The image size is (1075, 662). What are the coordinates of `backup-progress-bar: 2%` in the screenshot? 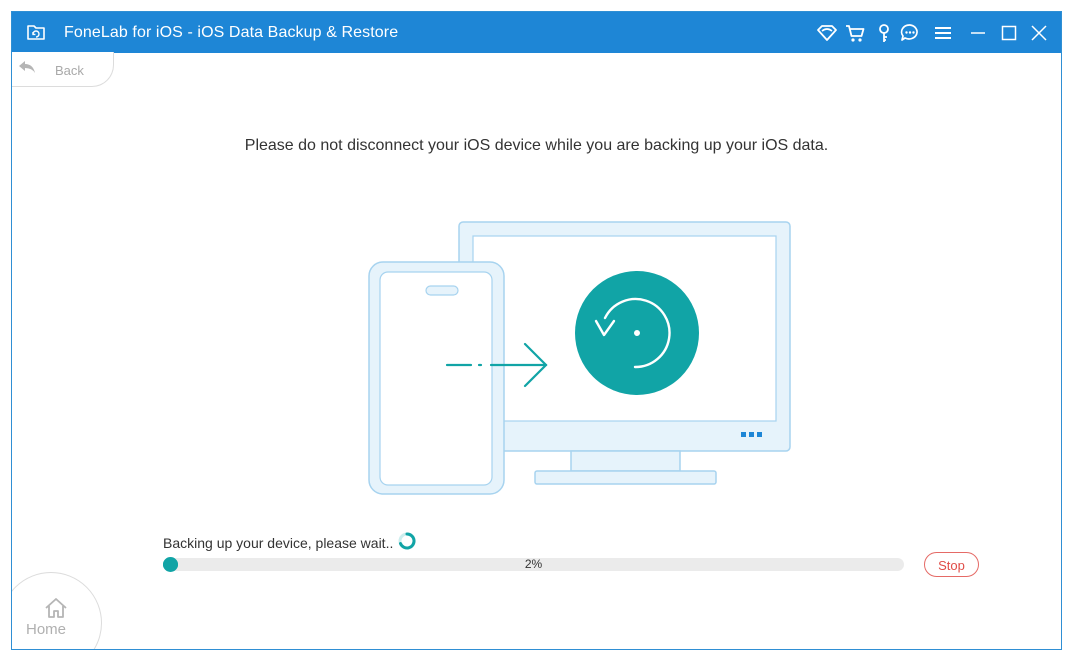 It's located at (533, 564).